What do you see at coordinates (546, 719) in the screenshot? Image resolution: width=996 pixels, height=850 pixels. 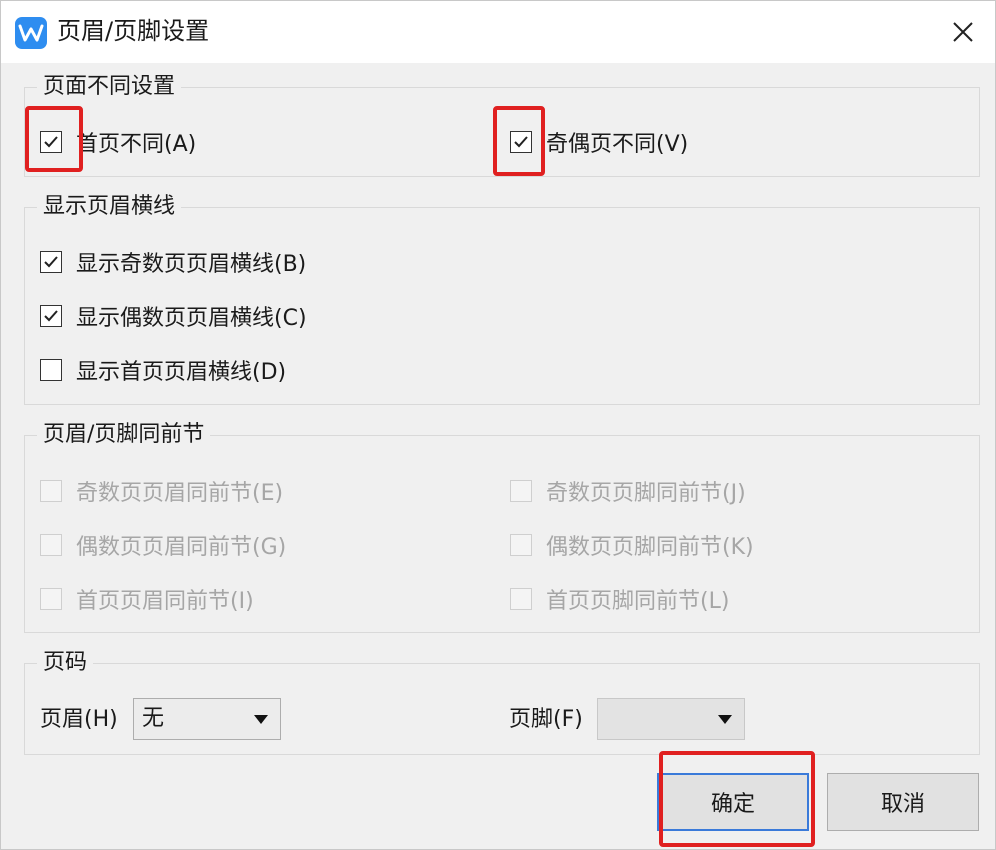 I see `footer-page-number-label: 页脚(F)` at bounding box center [546, 719].